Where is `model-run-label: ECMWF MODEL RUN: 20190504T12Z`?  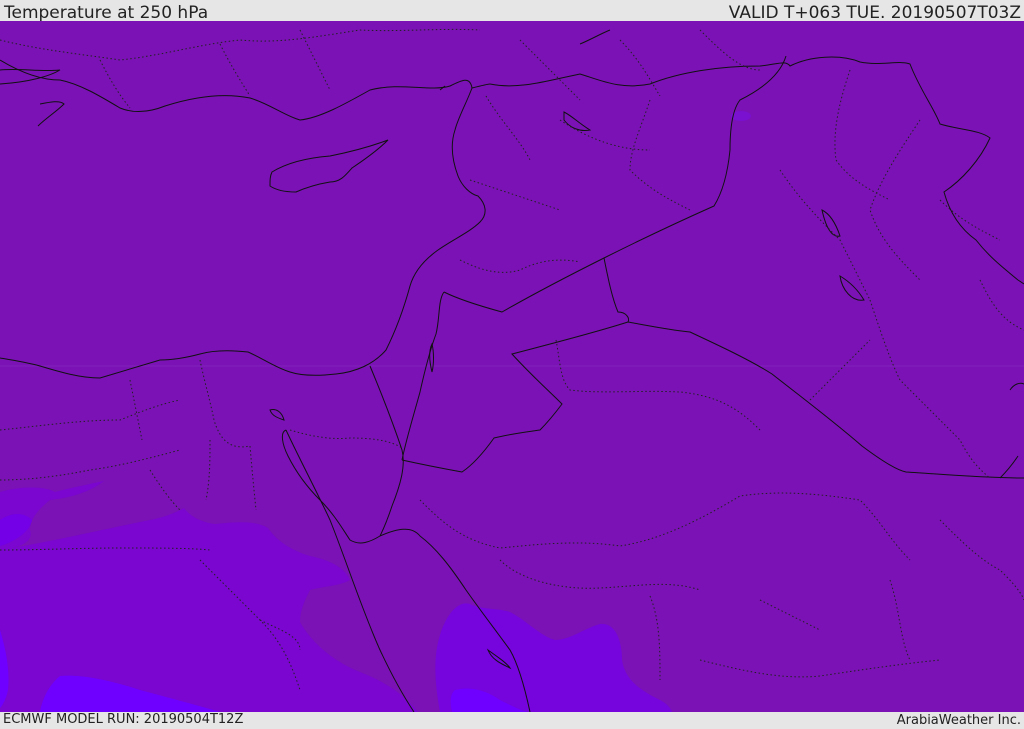
model-run-label: ECMWF MODEL RUN: 20190504T12Z is located at coordinates (123, 719).